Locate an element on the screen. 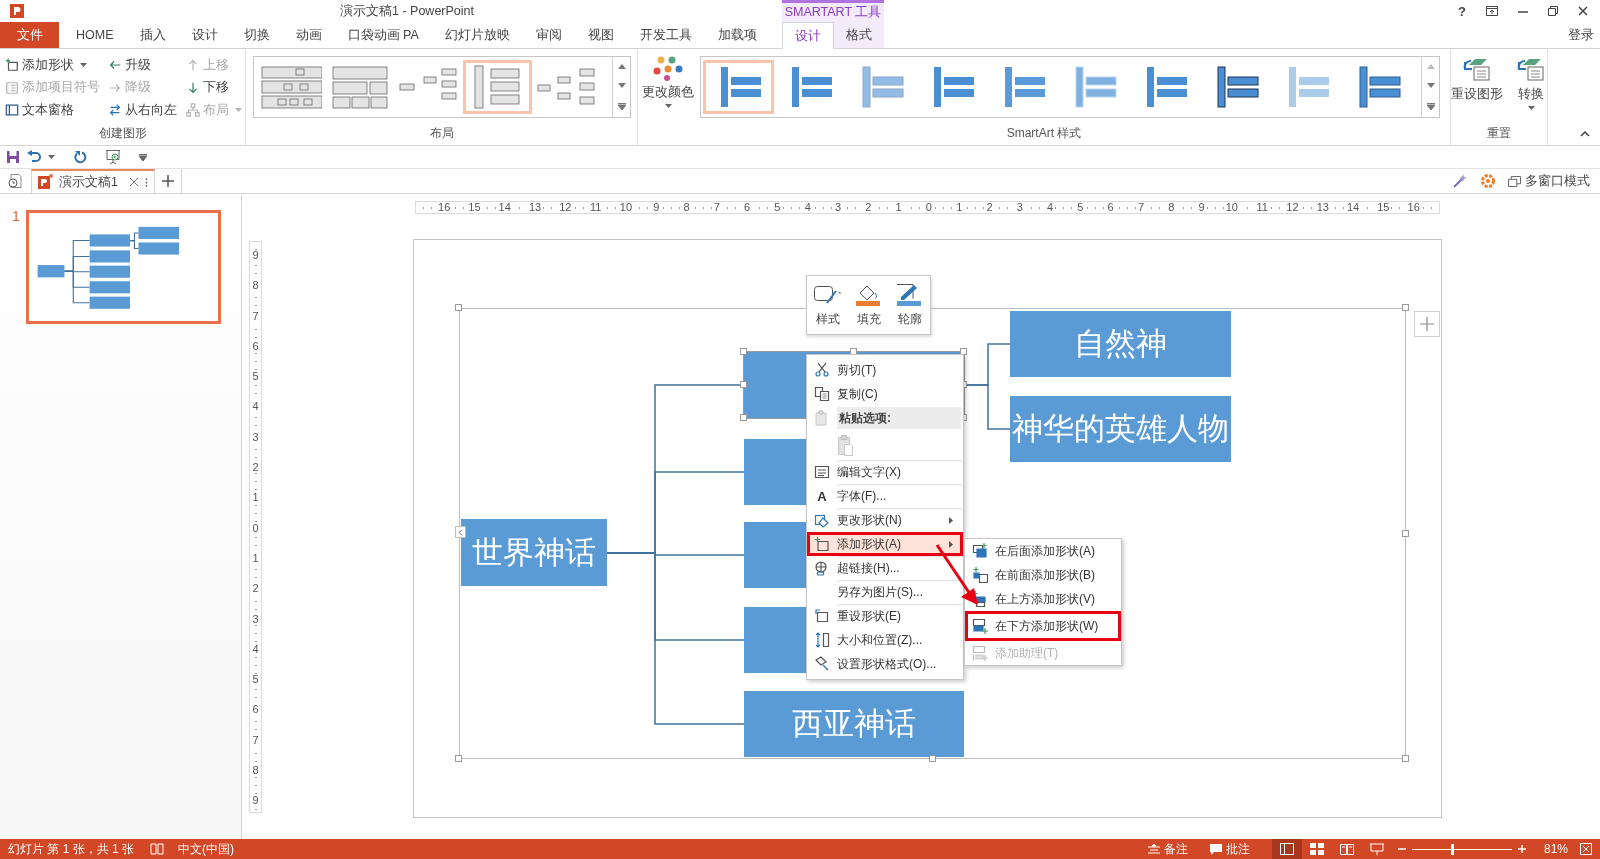 The width and height of the screenshot is (1600, 859). notes-button: 备注 is located at coordinates (1167, 849).